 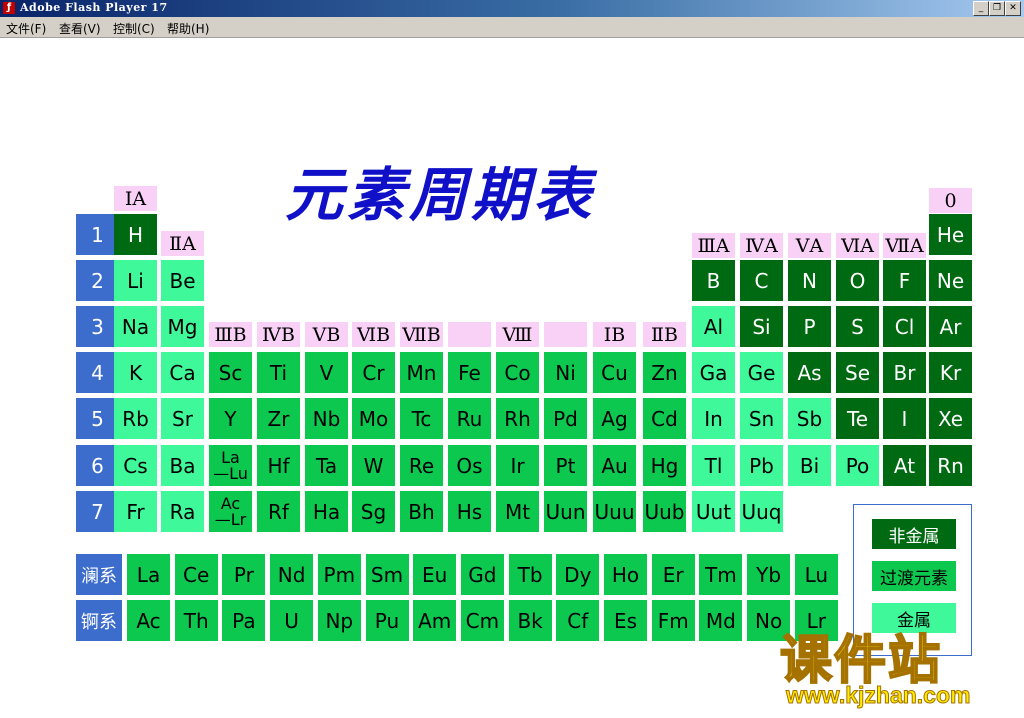 I want to click on actinides-element-es: Es, so click(x=625, y=620).